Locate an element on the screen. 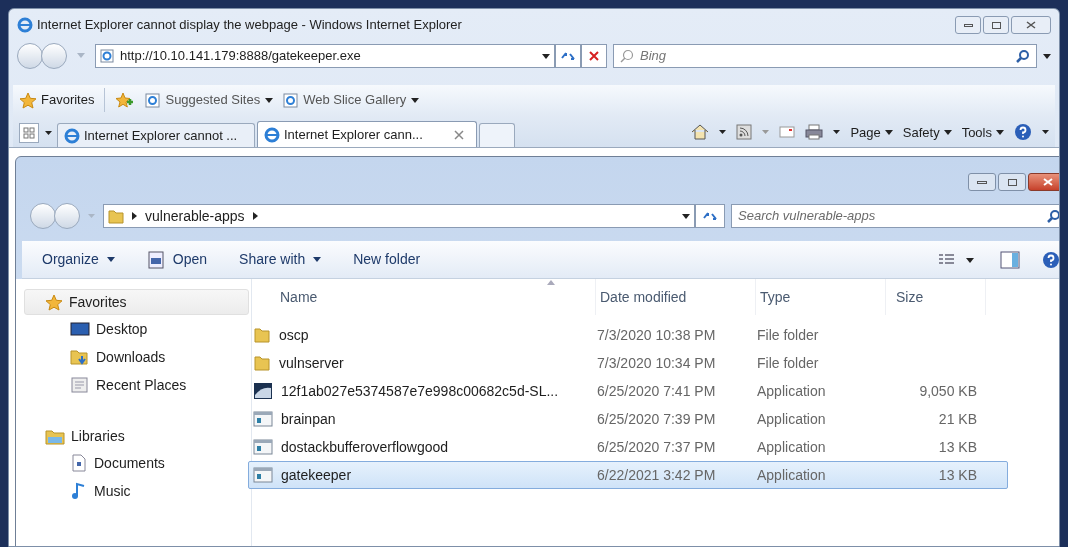 The image size is (1068, 547). page-icon is located at coordinates (107, 56).